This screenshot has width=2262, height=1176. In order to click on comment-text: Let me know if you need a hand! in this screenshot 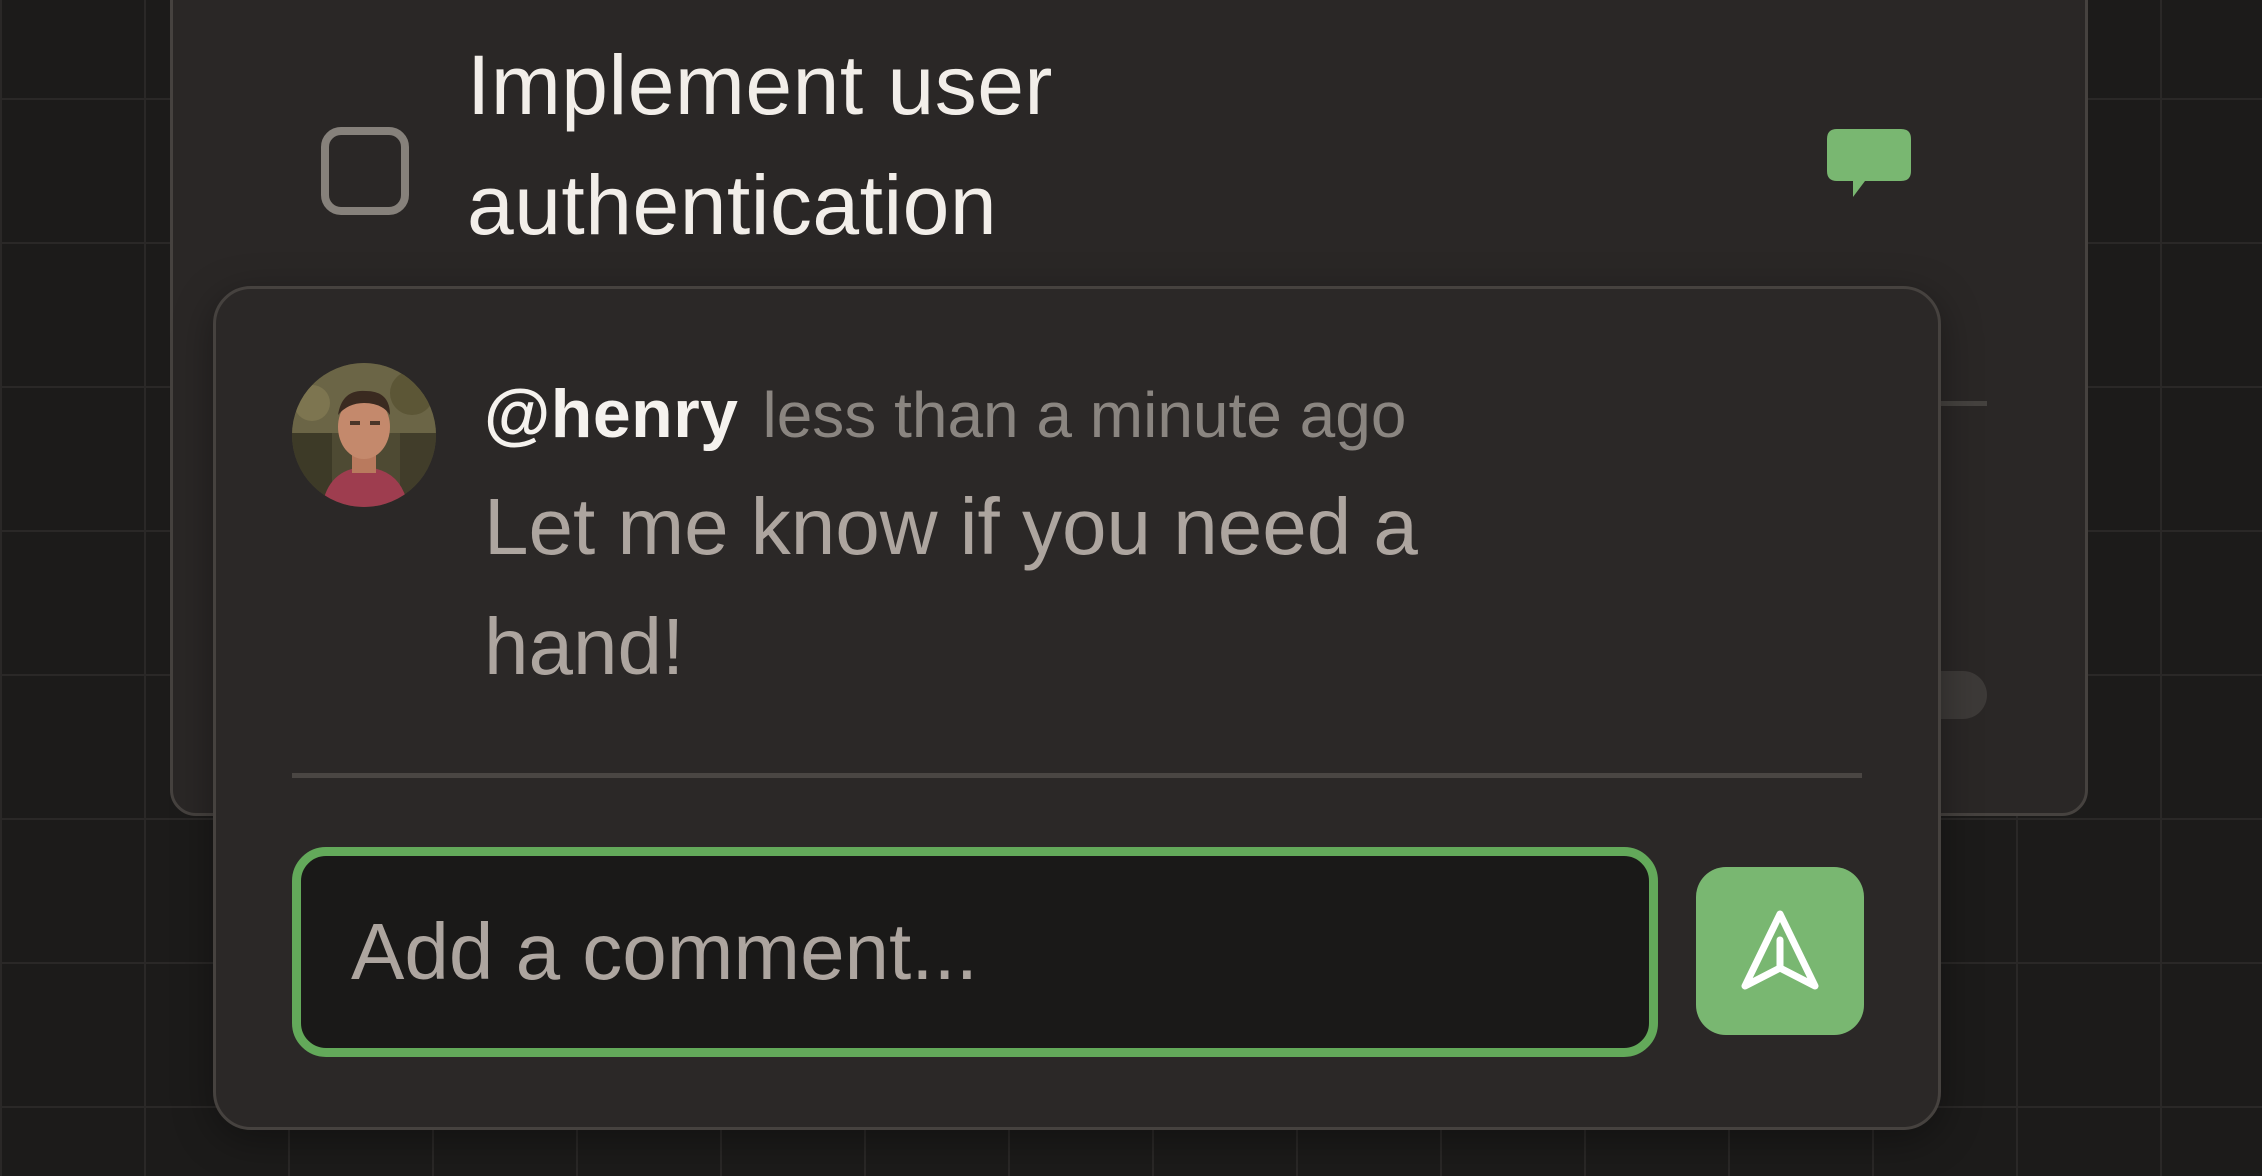, I will do `click(951, 586)`.